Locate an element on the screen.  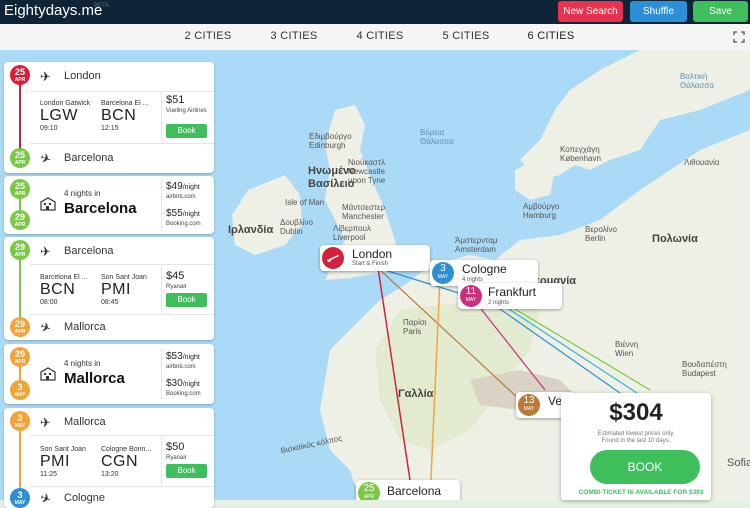
departure-city: Mallorca is located at coordinates (85, 422).